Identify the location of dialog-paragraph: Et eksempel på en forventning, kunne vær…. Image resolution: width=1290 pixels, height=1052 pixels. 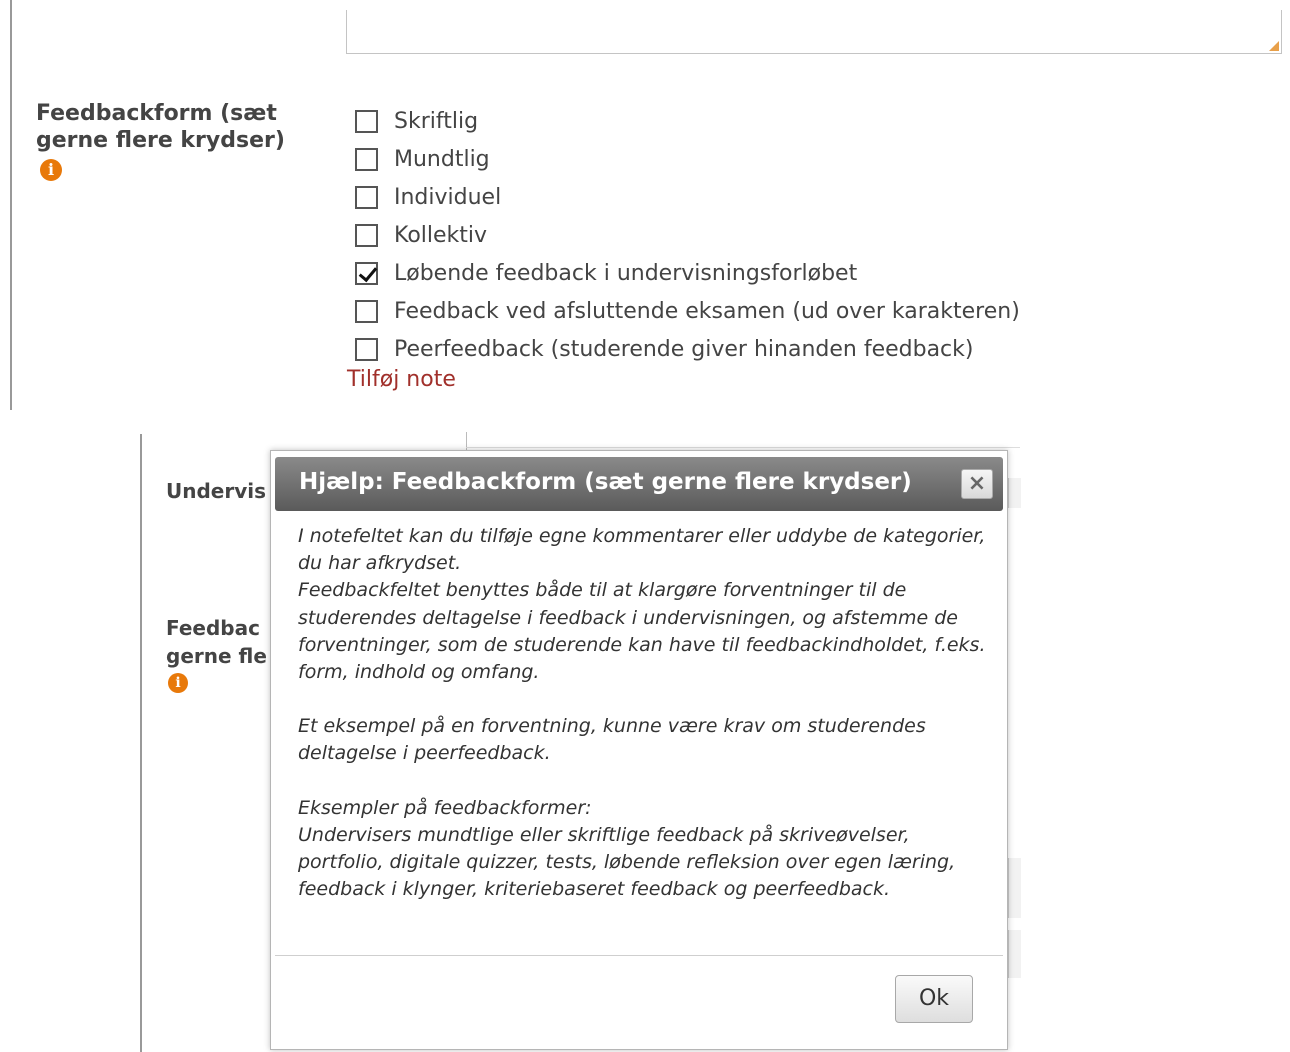
(612, 740).